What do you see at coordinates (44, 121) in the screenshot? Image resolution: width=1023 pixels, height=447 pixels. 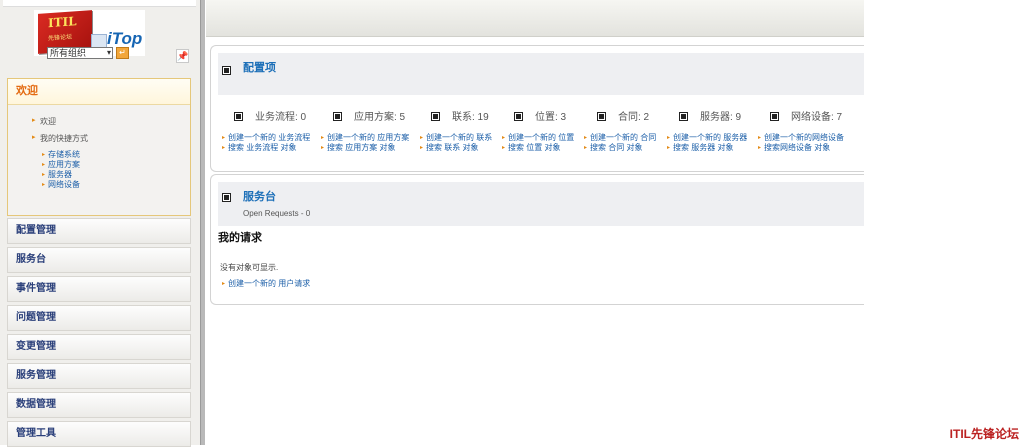 I see `welcome-link: 欢迎` at bounding box center [44, 121].